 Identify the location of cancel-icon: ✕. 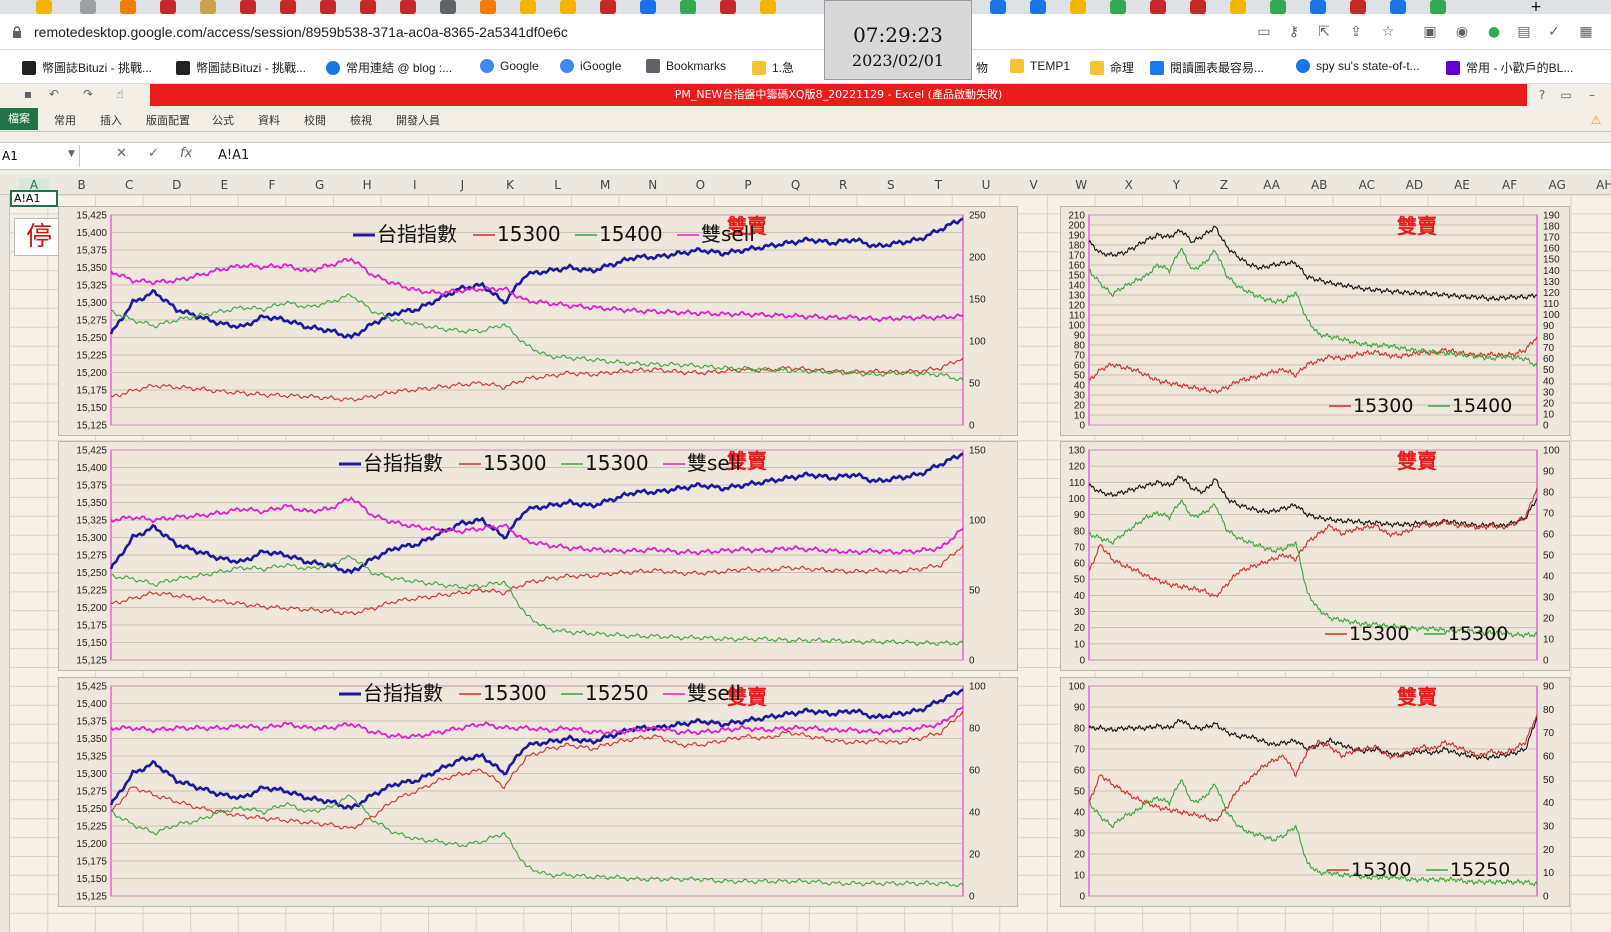
(121, 153).